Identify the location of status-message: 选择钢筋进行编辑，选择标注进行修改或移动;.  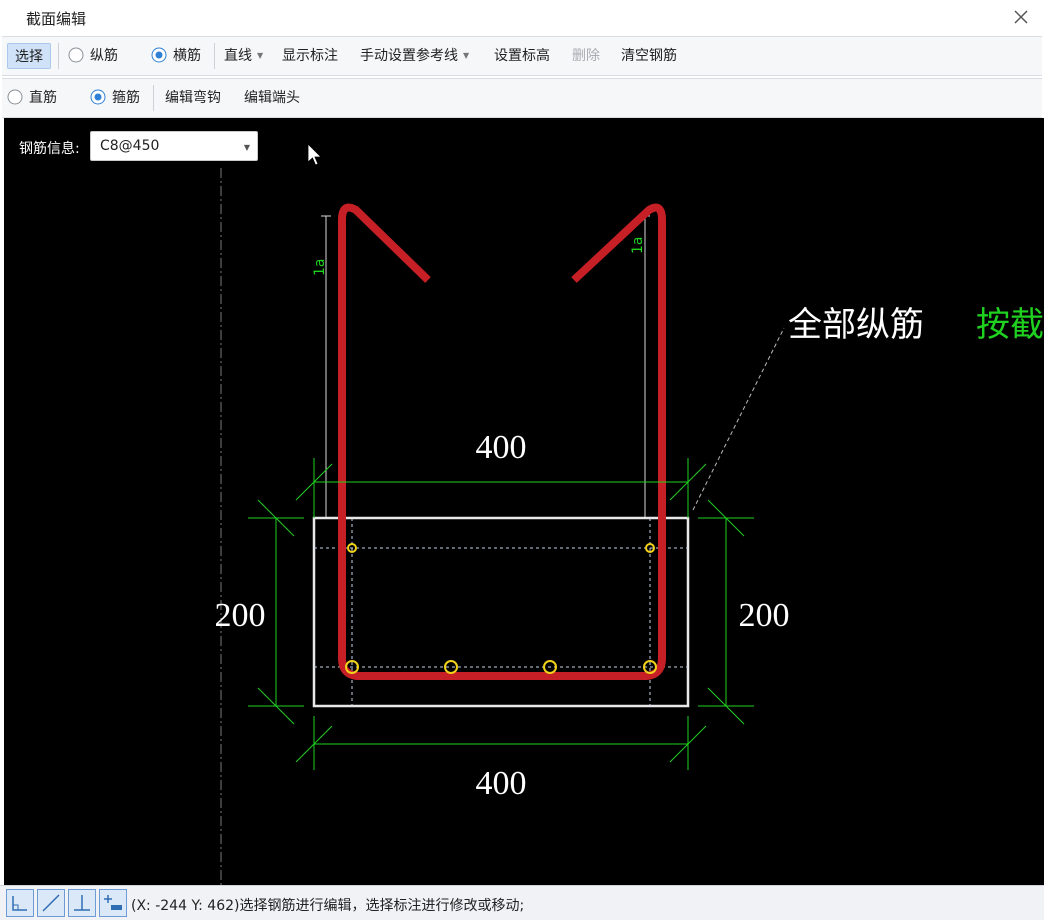
(382, 906).